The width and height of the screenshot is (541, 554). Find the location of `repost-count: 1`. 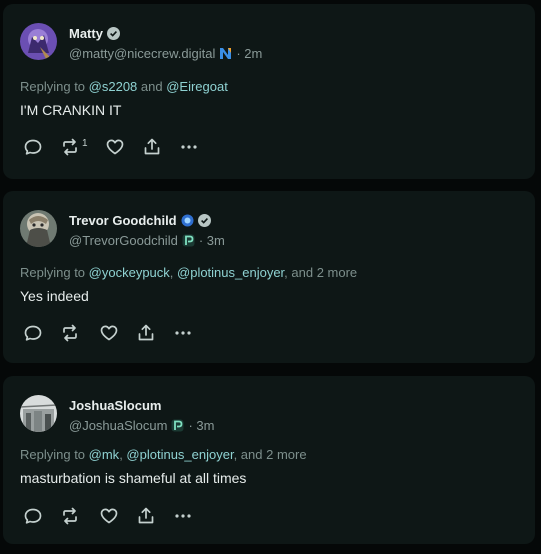

repost-count: 1 is located at coordinates (85, 143).